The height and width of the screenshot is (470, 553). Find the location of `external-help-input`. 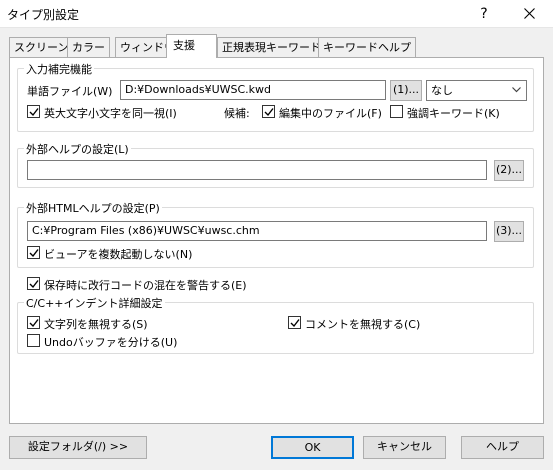

external-help-input is located at coordinates (257, 170).